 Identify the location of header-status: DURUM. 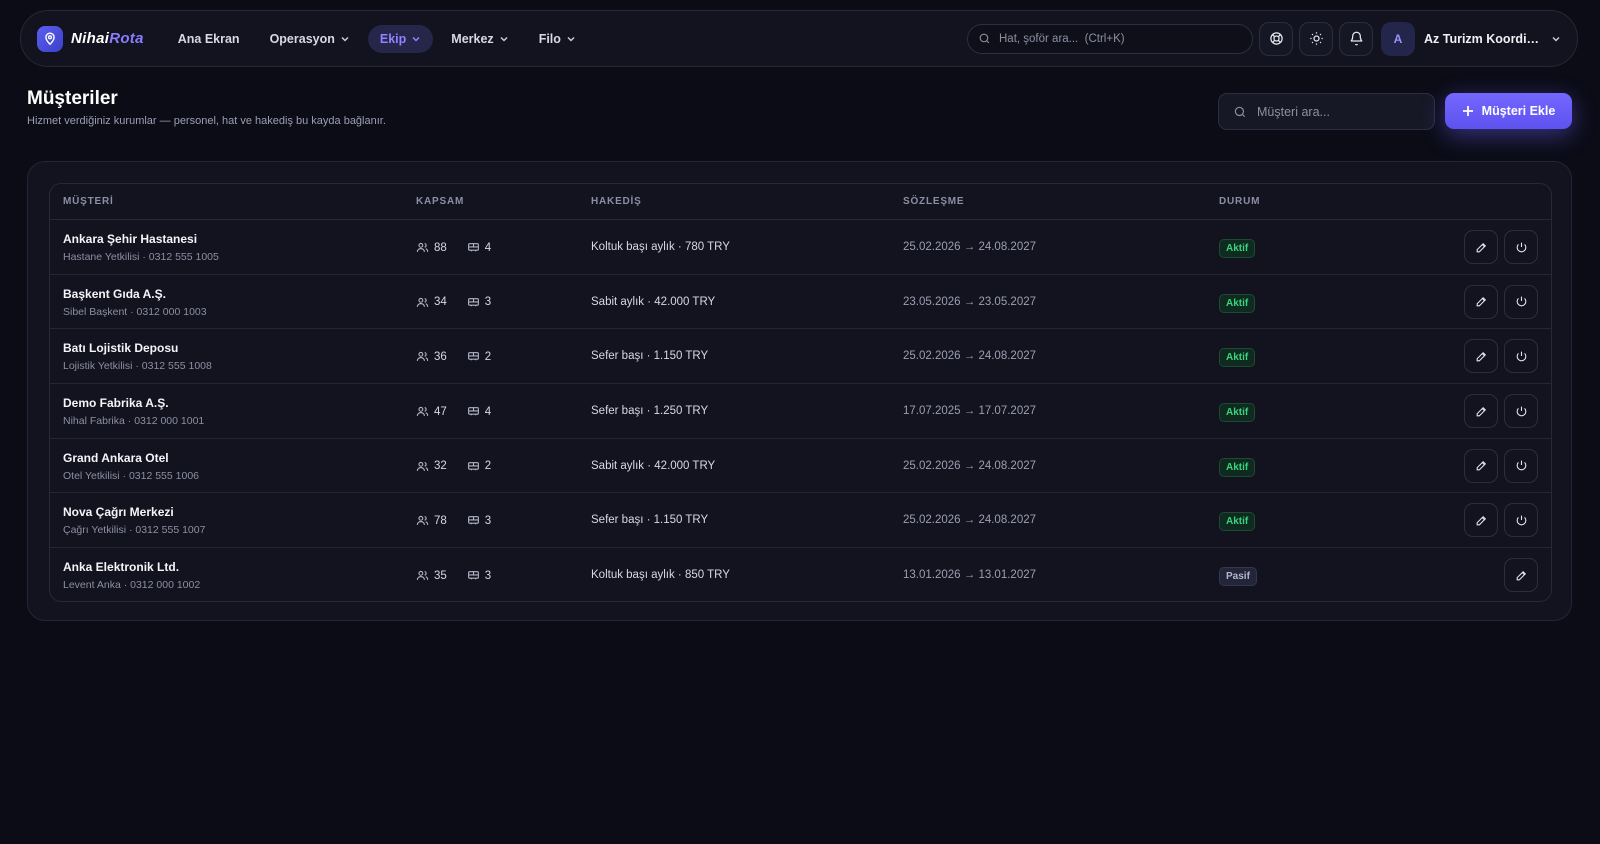
(1240, 201).